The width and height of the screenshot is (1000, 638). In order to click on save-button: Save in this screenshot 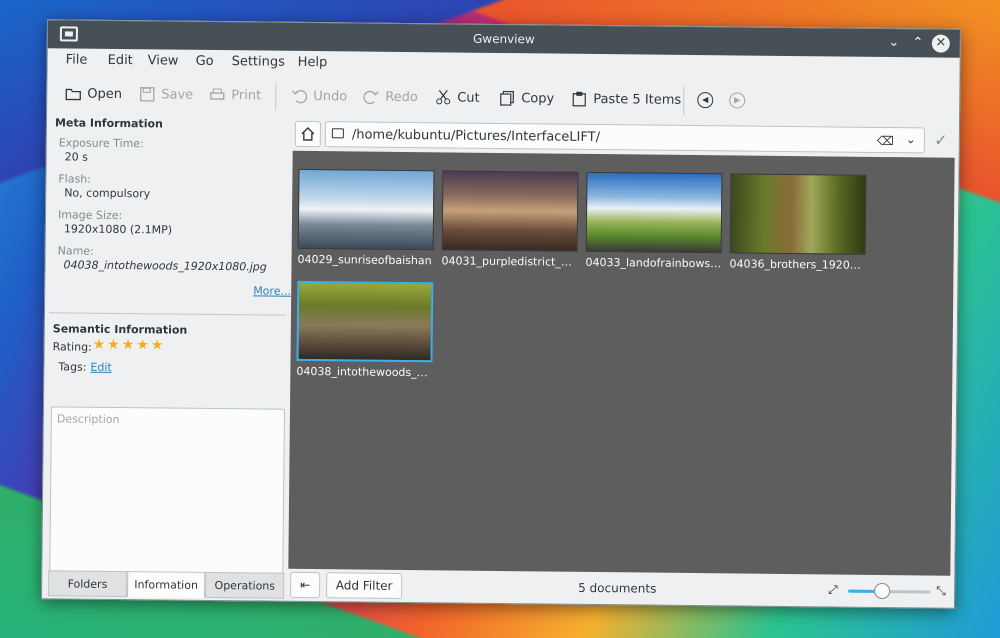, I will do `click(166, 94)`.